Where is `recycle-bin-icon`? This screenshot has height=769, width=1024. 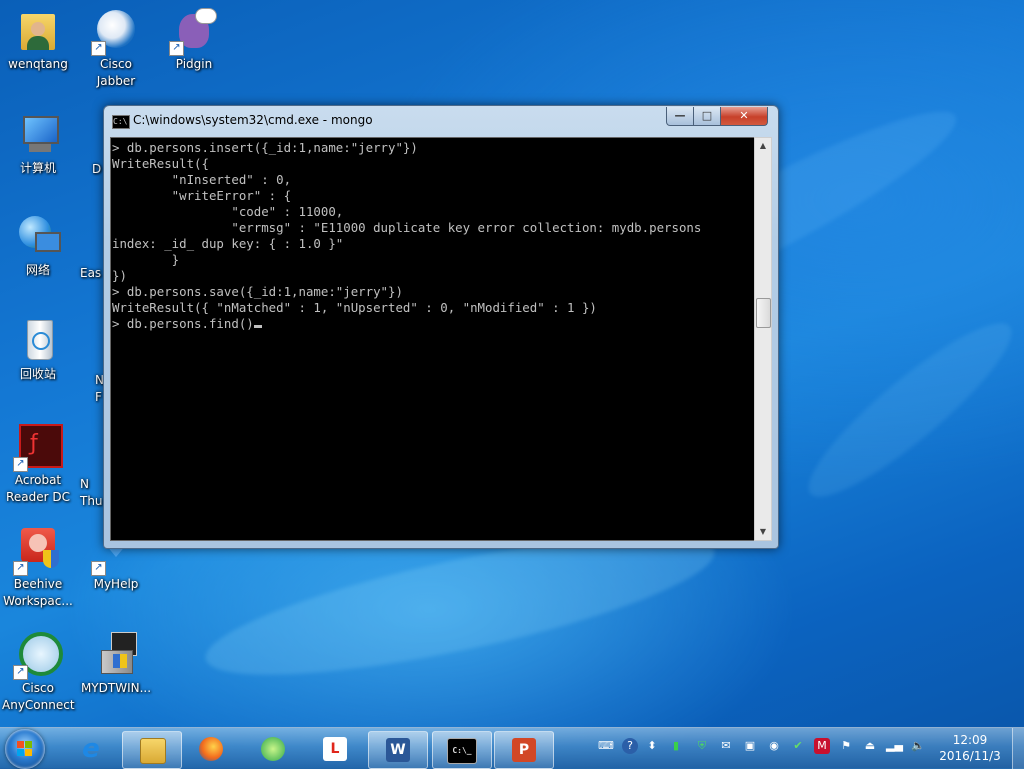 recycle-bin-icon is located at coordinates (38, 341).